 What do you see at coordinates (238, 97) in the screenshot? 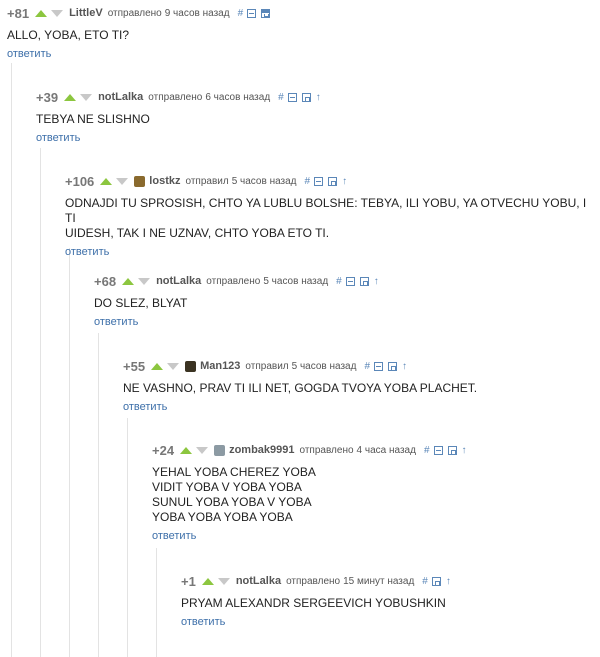
I see `comment-time: 6 часов назад` at bounding box center [238, 97].